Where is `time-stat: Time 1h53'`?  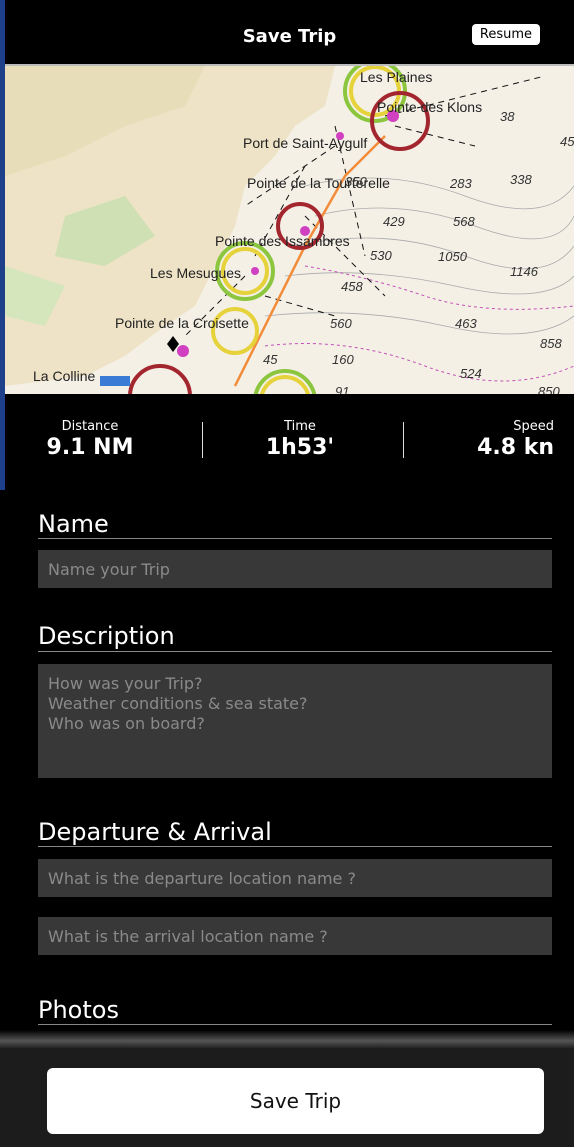 time-stat: Time 1h53' is located at coordinates (300, 439).